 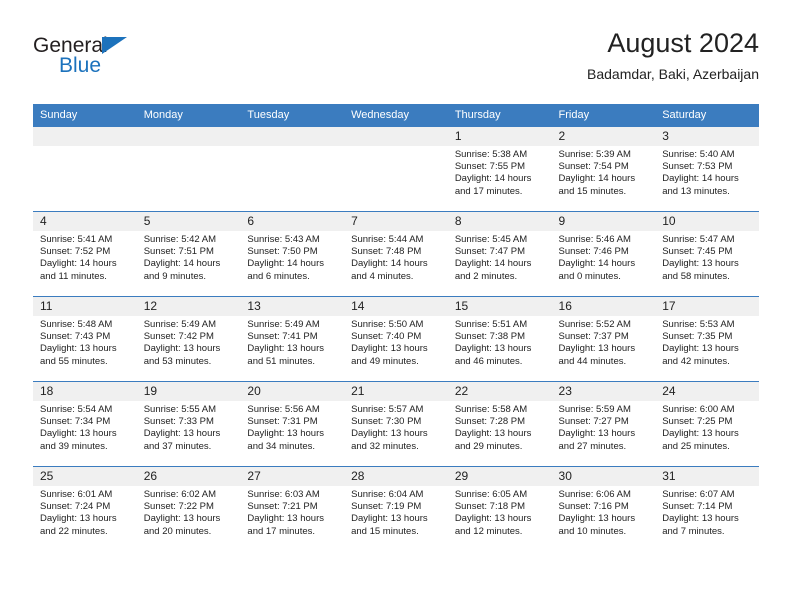 What do you see at coordinates (292, 221) in the screenshot?
I see `day-number: 6` at bounding box center [292, 221].